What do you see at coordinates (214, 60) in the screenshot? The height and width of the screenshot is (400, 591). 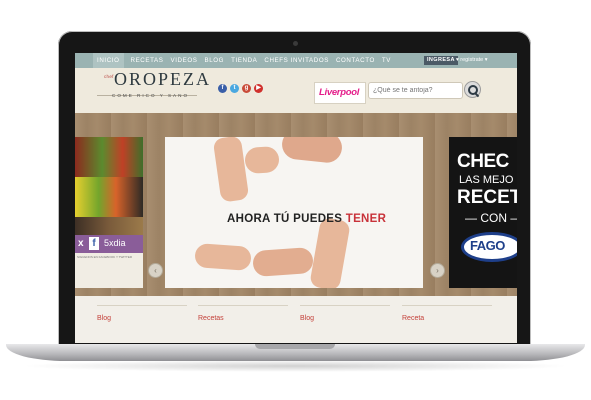 I see `nav-item-blog: BLOG` at bounding box center [214, 60].